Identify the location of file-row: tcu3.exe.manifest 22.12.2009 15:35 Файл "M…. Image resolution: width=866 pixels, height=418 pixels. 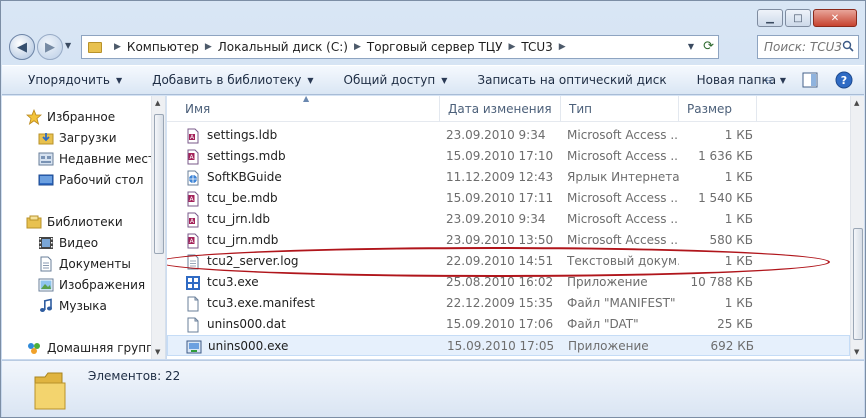
(508, 303).